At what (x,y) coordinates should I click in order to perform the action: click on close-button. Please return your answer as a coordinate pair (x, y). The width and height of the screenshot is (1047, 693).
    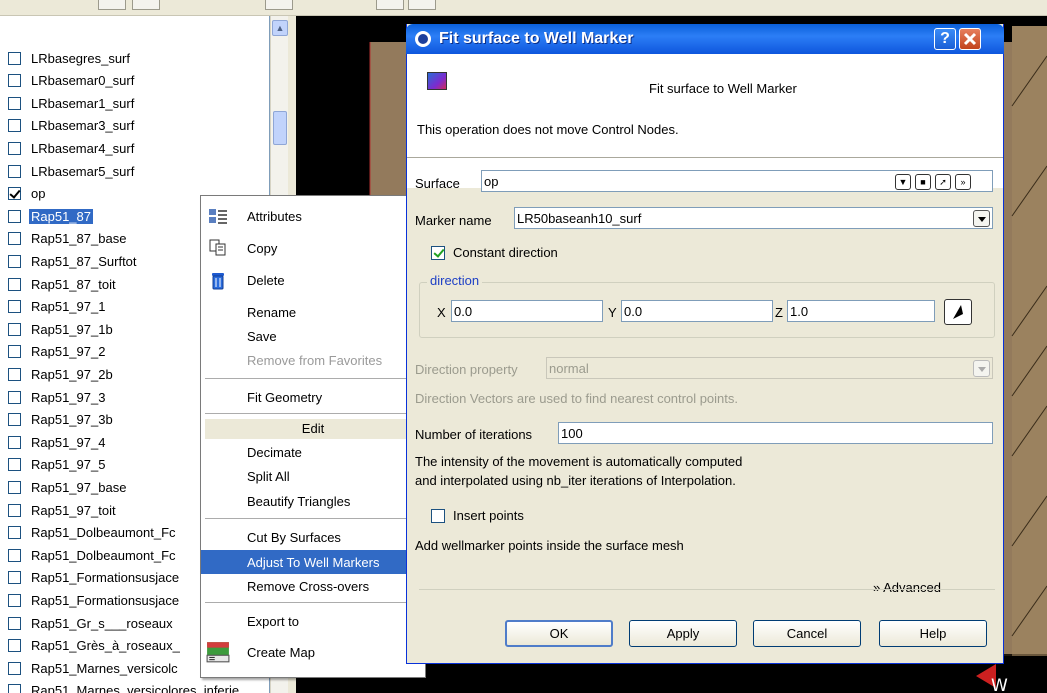
    Looking at the image, I should click on (970, 39).